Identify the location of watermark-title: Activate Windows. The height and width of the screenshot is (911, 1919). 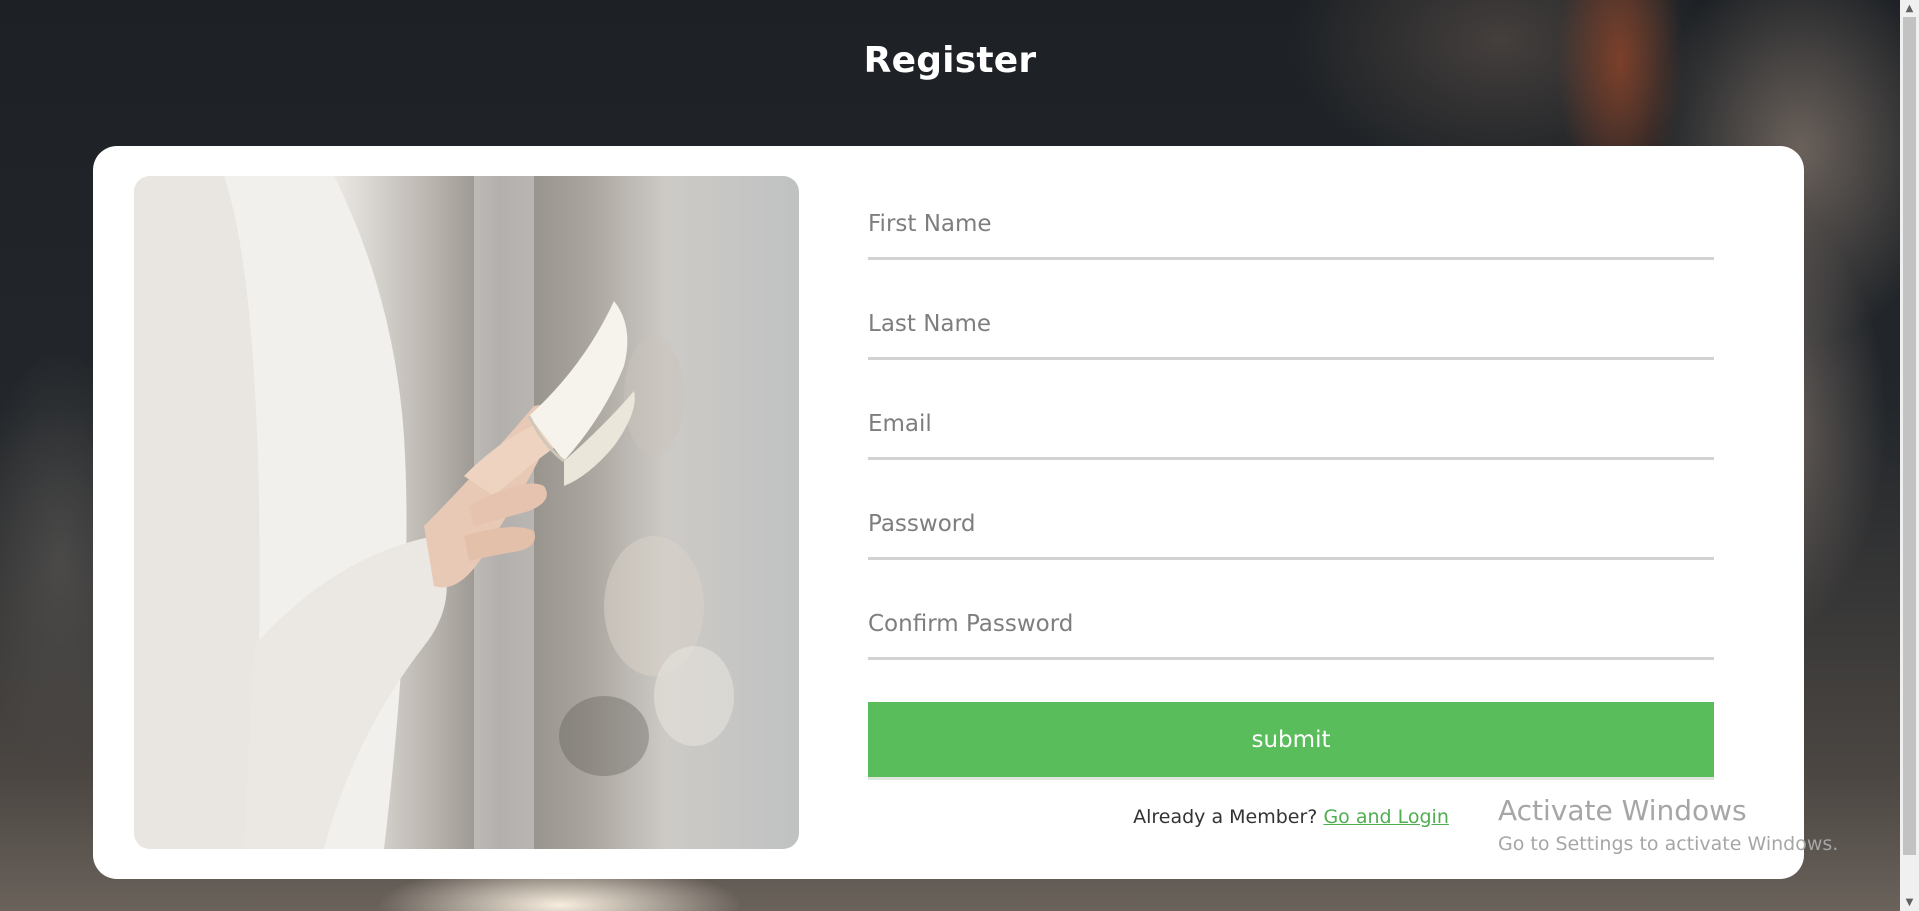
(1622, 810).